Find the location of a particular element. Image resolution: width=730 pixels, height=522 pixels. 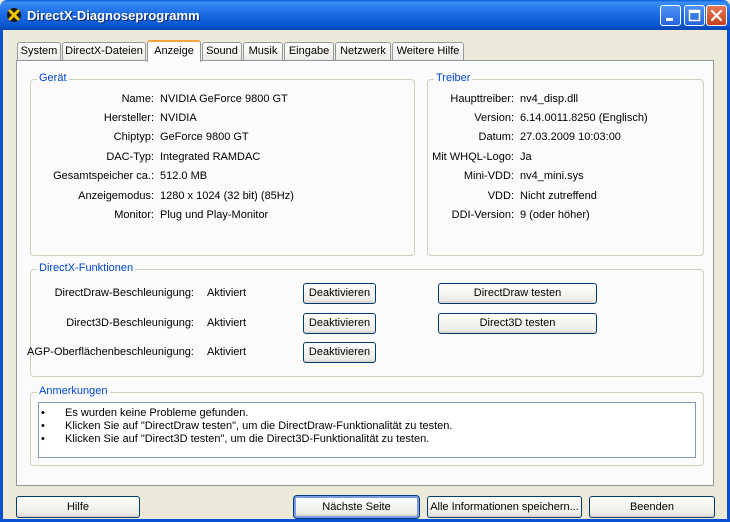

device-name-value: NVIDIA GeForce 9800 GT is located at coordinates (224, 99).